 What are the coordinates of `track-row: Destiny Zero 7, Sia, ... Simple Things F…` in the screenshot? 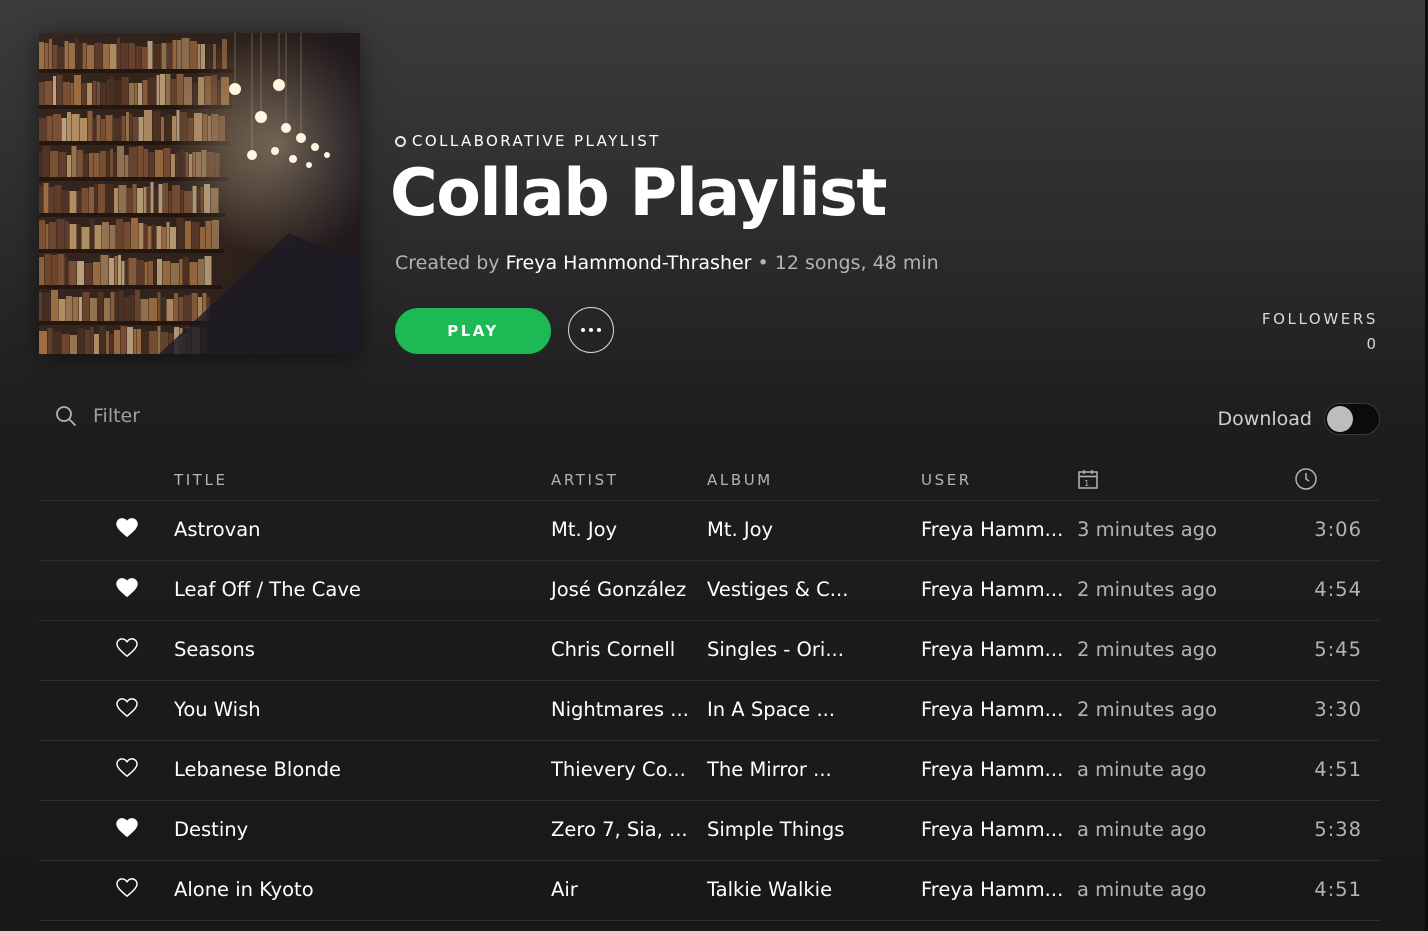 It's located at (709, 831).